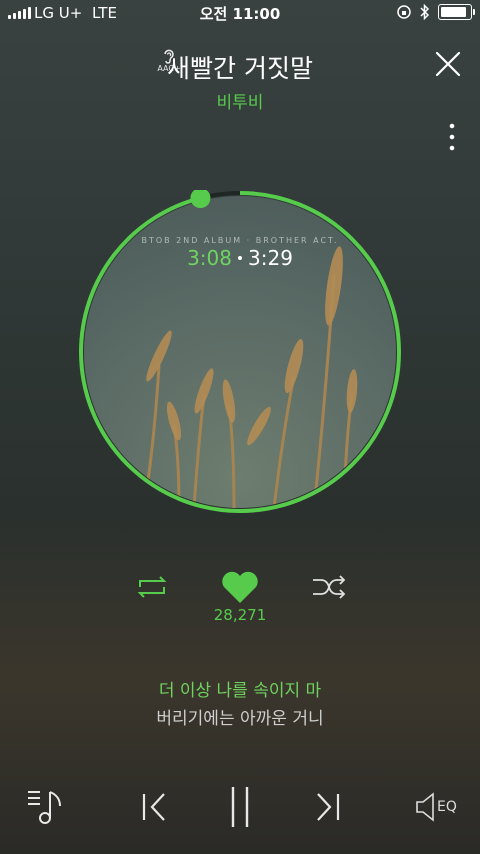 This screenshot has width=480, height=854. What do you see at coordinates (329, 587) in the screenshot?
I see `shuffle-icon` at bounding box center [329, 587].